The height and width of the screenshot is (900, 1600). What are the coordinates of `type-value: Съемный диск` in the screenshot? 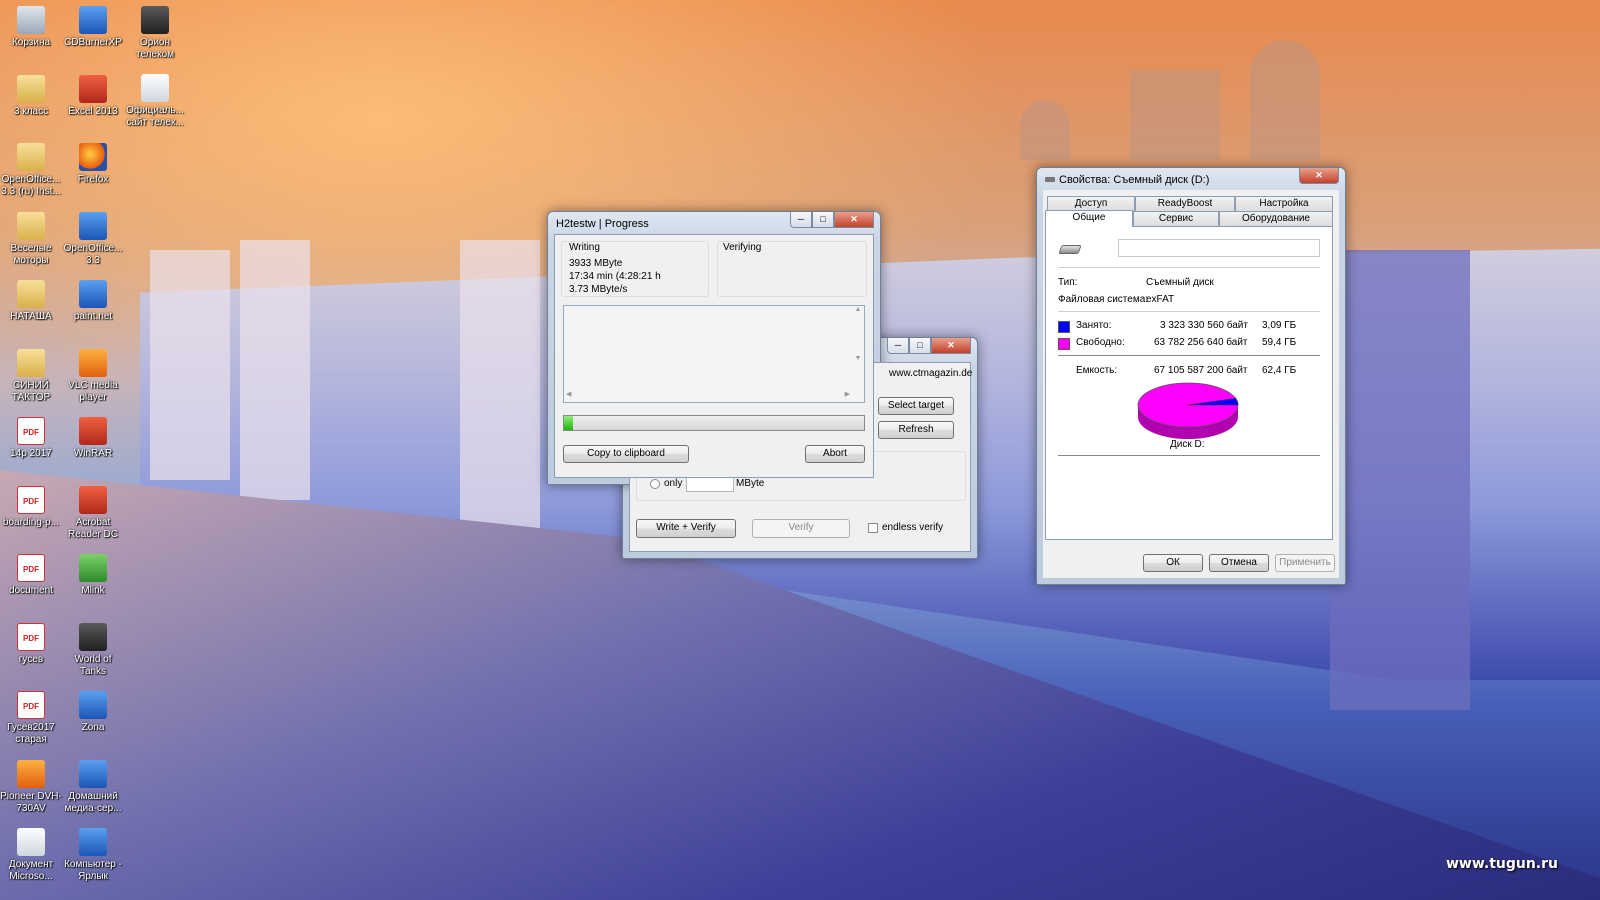 It's located at (1180, 282).